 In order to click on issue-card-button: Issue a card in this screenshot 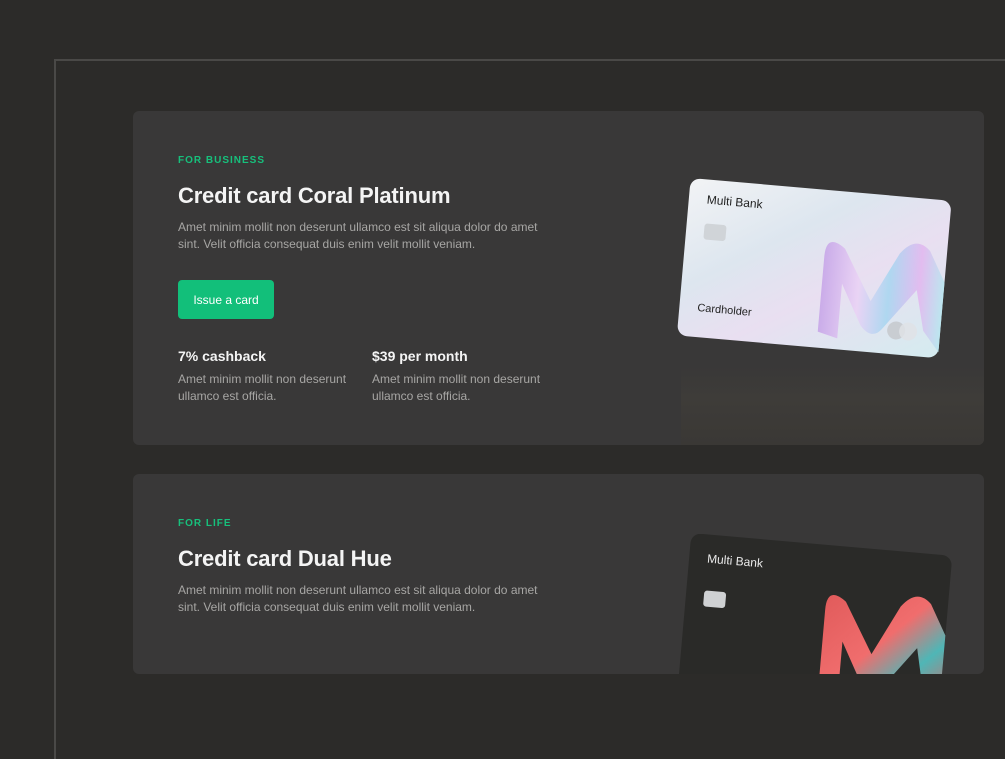, I will do `click(226, 299)`.